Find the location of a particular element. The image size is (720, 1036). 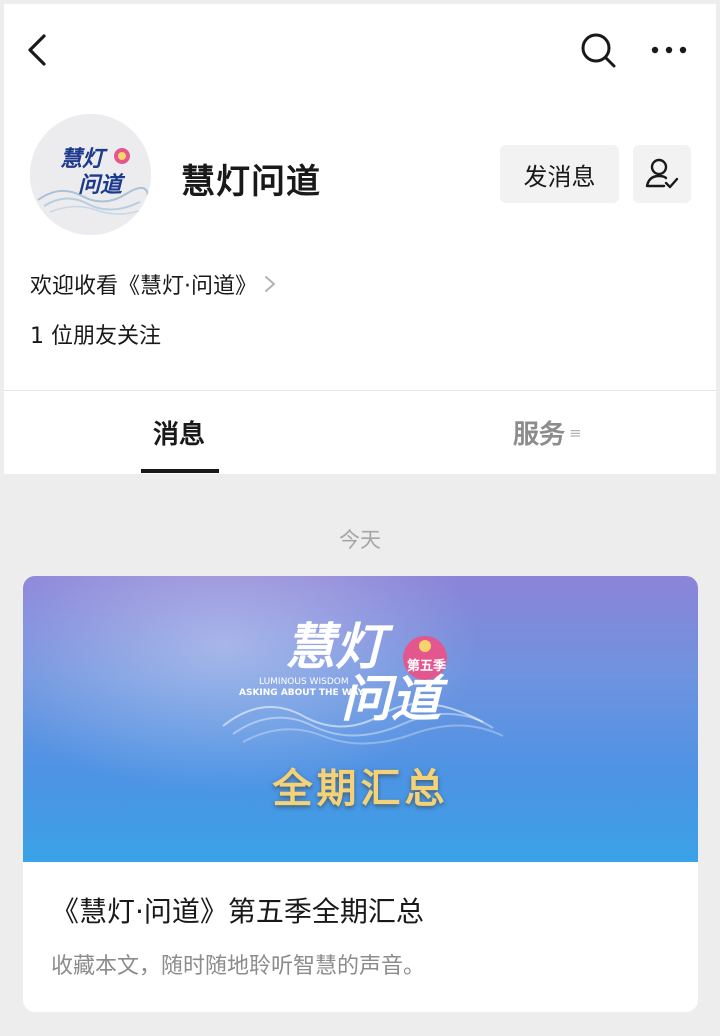

article-title: 《慧灯·问道》第五季全期汇总 is located at coordinates (237, 910).